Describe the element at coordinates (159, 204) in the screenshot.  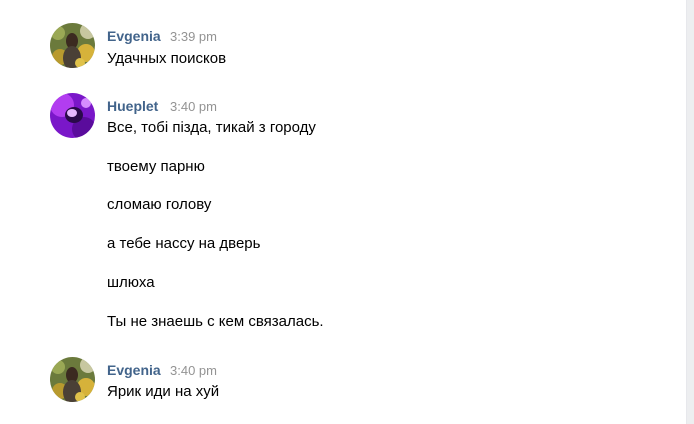
I see `message-text: сломаю голову` at that location.